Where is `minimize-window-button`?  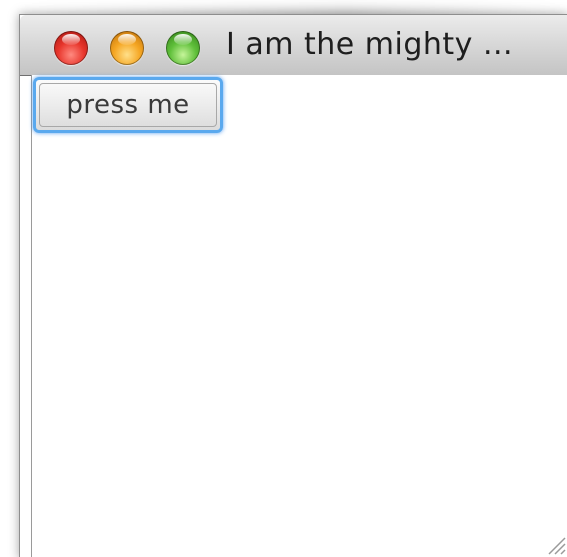 minimize-window-button is located at coordinates (127, 48).